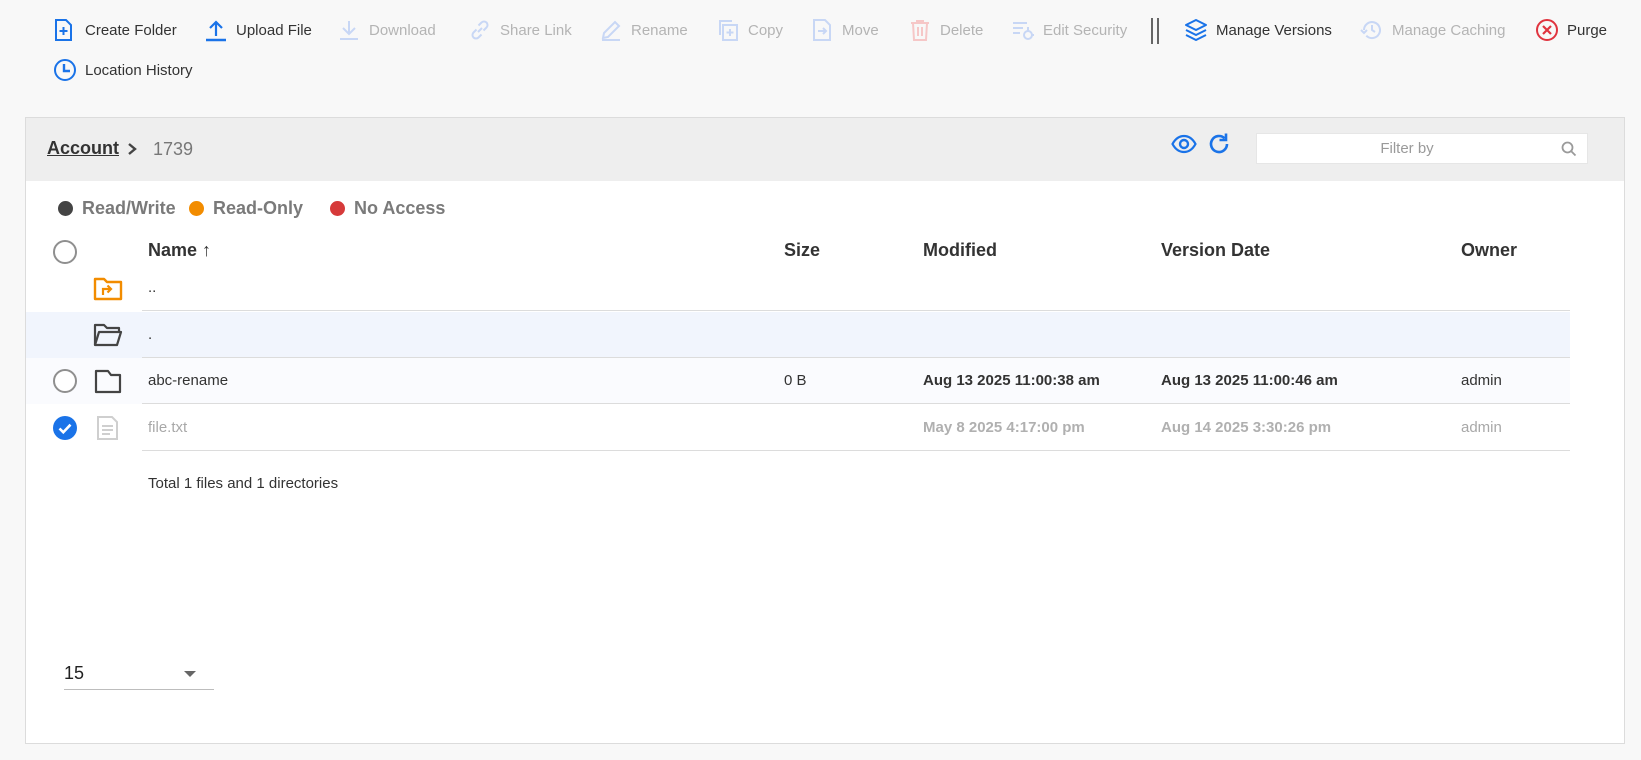 The width and height of the screenshot is (1641, 760). I want to click on delete-button: Delete, so click(945, 30).